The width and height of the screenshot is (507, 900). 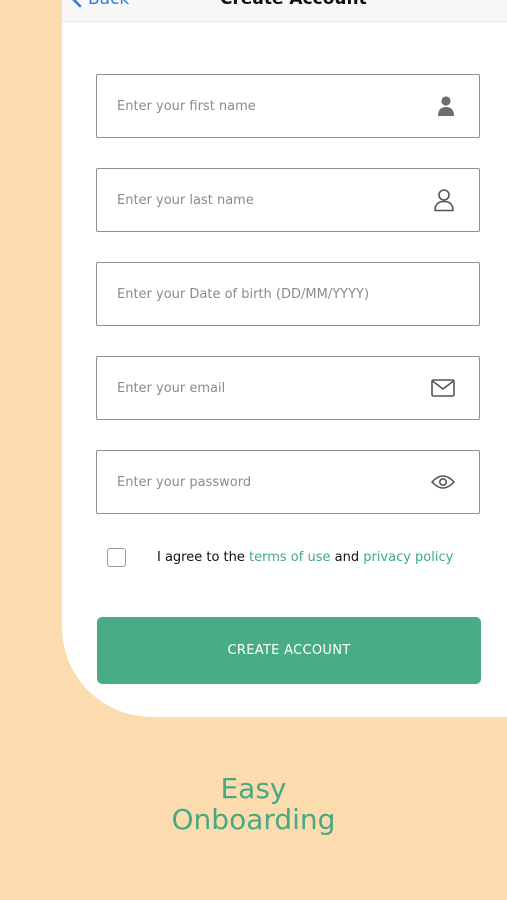 What do you see at coordinates (284, 11) in the screenshot?
I see `navigation-bar: Back Create Account` at bounding box center [284, 11].